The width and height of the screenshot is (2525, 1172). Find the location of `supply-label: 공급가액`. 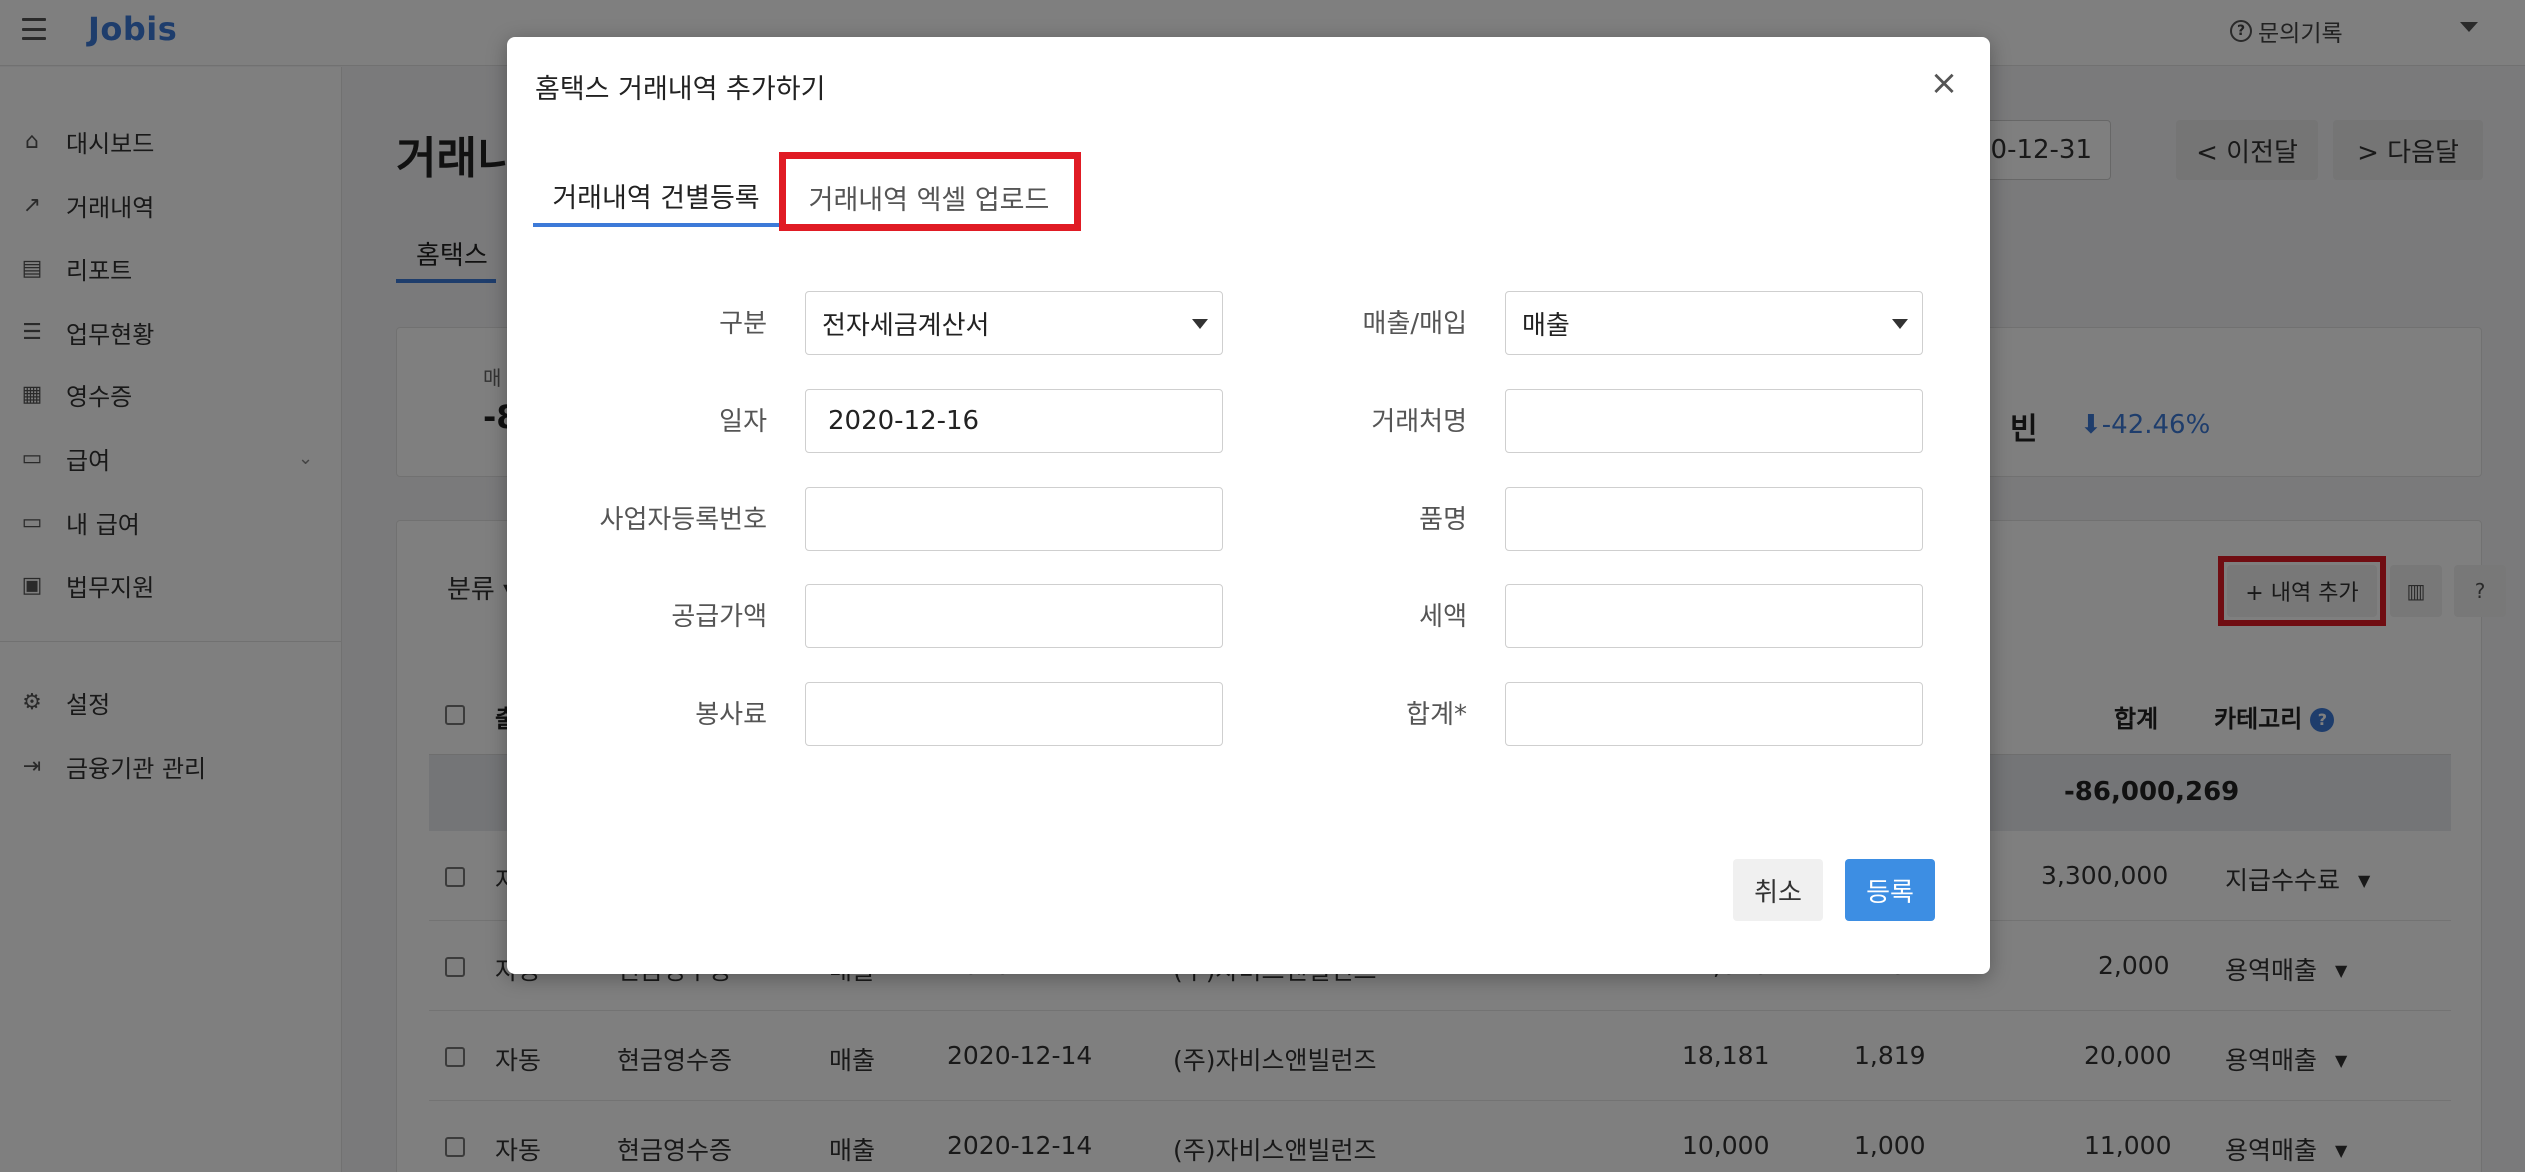

supply-label: 공급가액 is located at coordinates (719, 617).